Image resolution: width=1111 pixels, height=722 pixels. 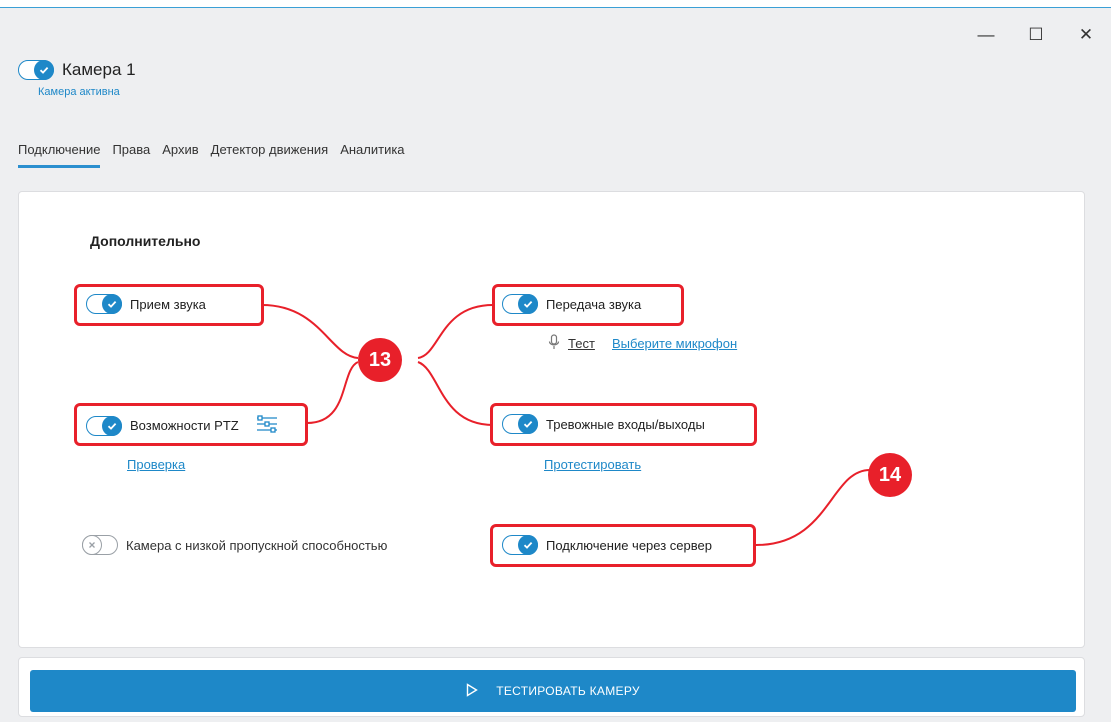 I want to click on tab-motion-detector: Детектор движения, so click(x=276, y=155).